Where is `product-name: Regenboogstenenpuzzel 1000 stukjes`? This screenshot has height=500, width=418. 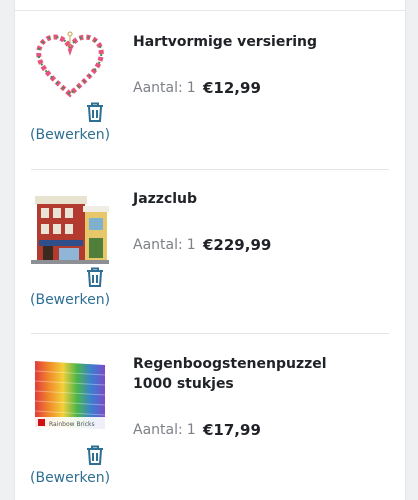 product-name: Regenboogstenenpuzzel 1000 stukjes is located at coordinates (258, 374).